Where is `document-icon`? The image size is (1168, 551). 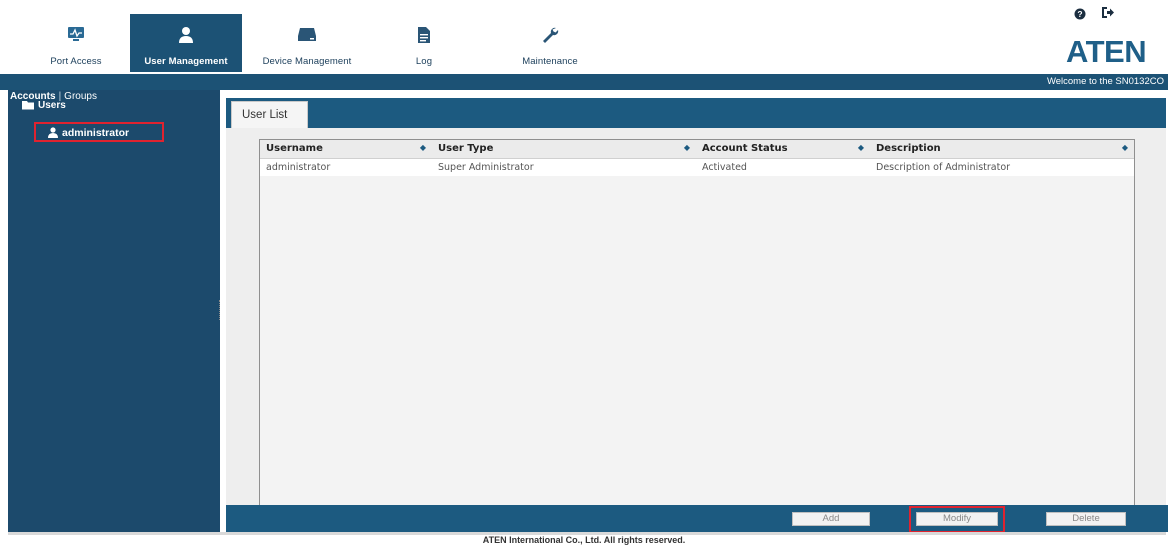
document-icon is located at coordinates (424, 37).